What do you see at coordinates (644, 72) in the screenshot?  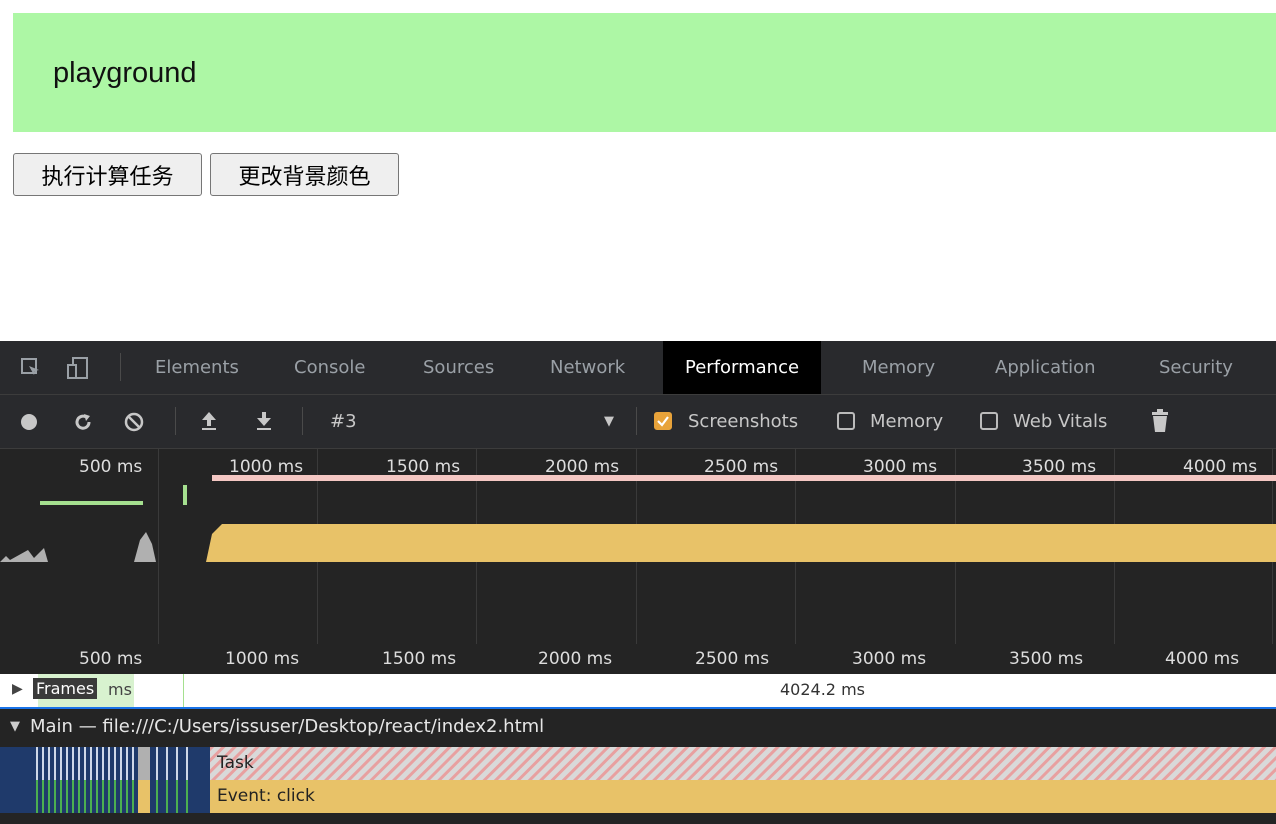 I see `playground-banner: playground` at bounding box center [644, 72].